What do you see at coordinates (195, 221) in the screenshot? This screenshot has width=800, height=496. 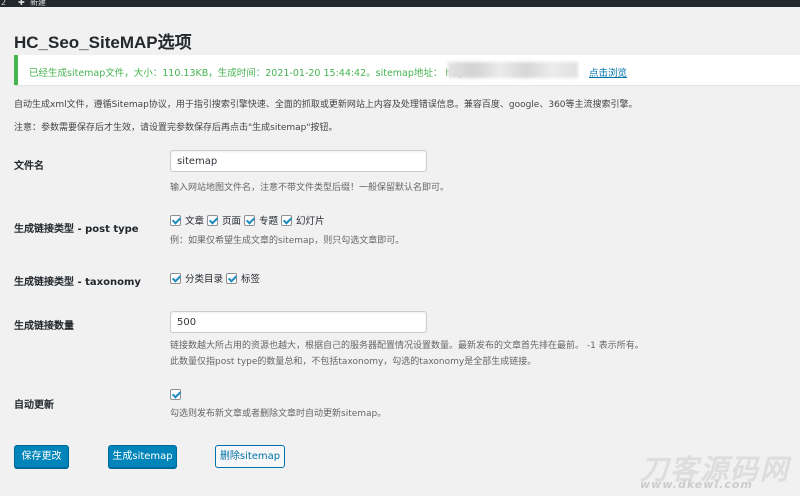 I see `checkbox-post-label: 文章` at bounding box center [195, 221].